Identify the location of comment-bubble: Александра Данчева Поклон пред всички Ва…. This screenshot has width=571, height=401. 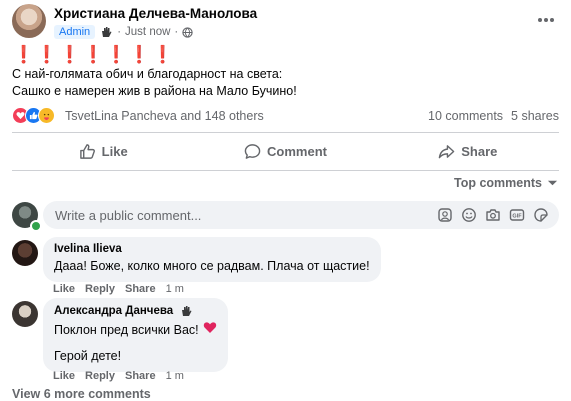
(135, 335).